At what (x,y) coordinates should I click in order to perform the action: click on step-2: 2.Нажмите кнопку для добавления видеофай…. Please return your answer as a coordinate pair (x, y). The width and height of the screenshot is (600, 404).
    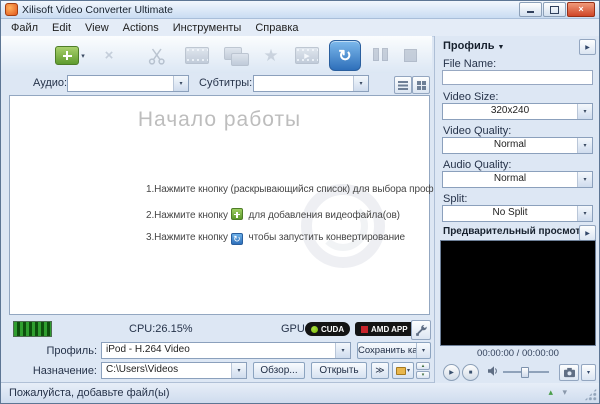
    Looking at the image, I should click on (273, 214).